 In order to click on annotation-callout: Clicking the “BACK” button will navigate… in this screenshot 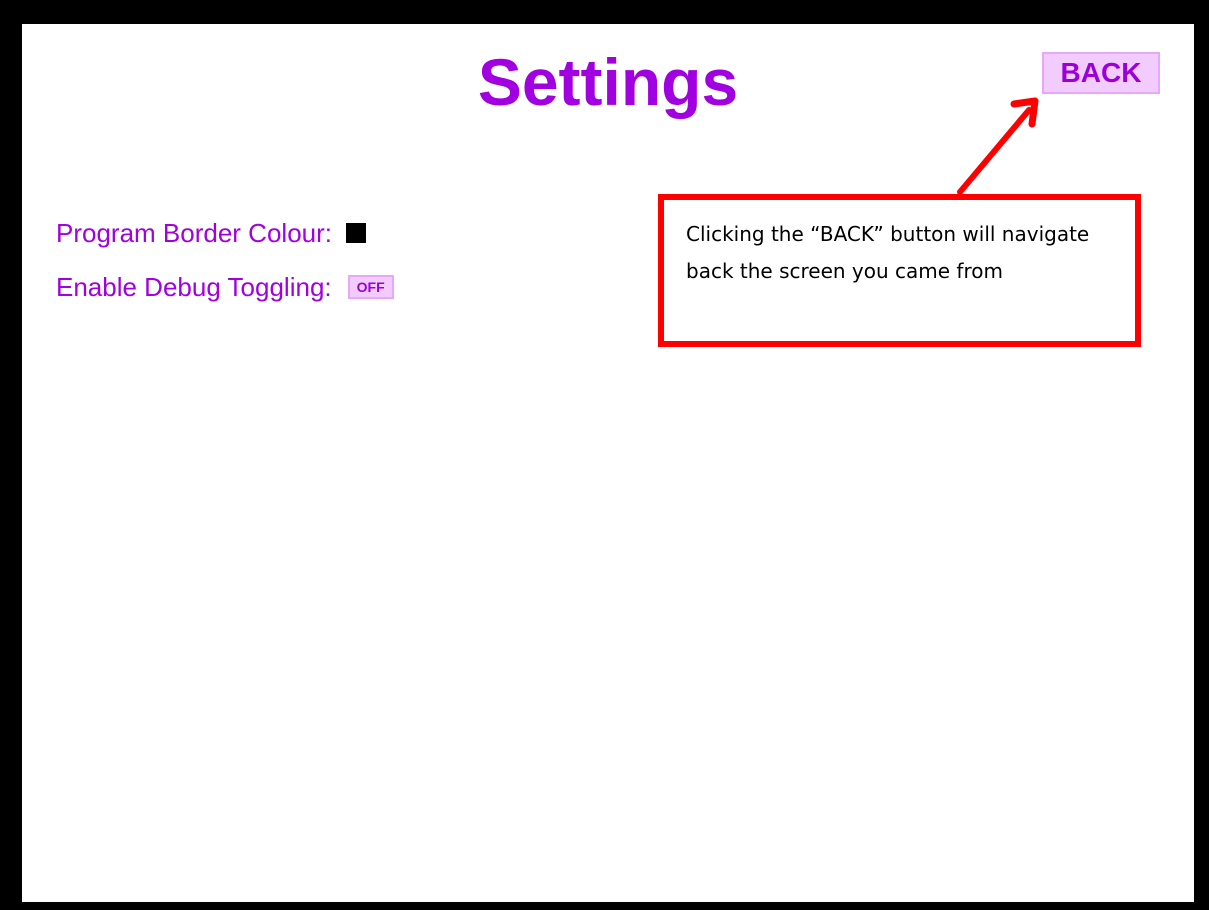, I will do `click(899, 270)`.